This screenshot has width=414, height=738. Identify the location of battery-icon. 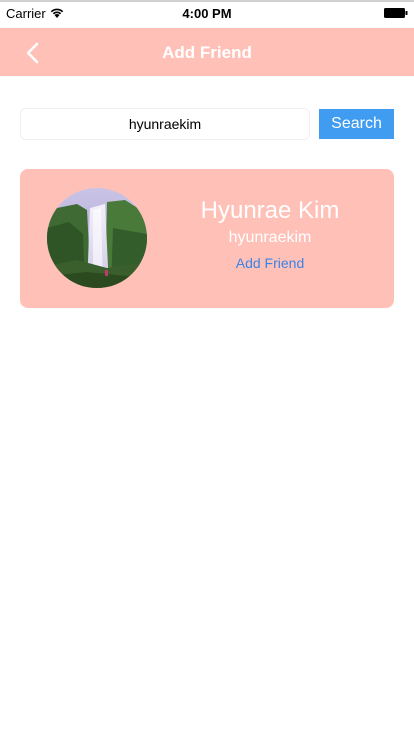
(396, 13).